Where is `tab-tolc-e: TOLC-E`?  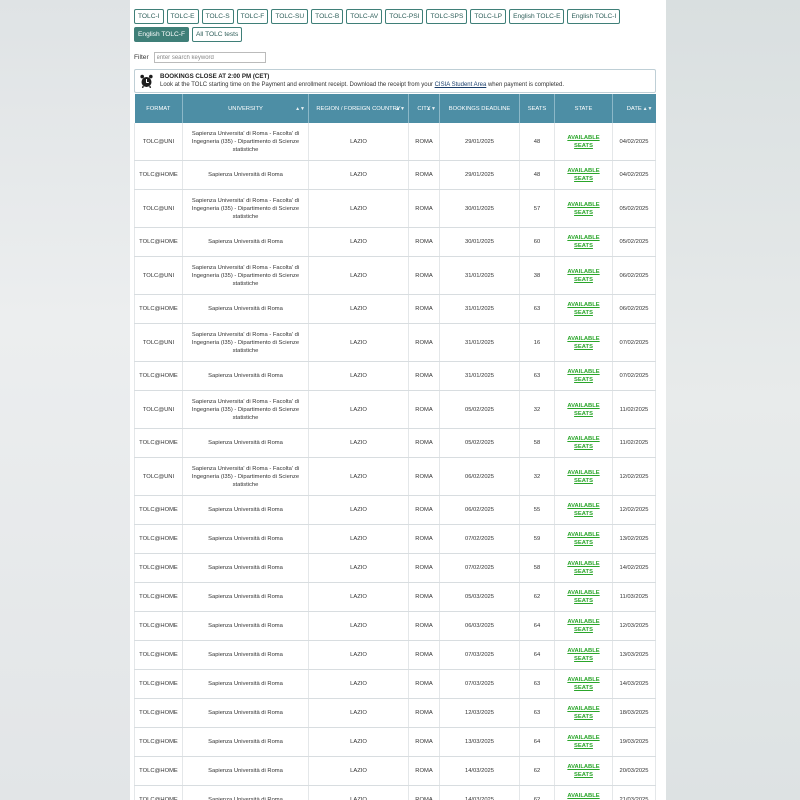 tab-tolc-e: TOLC-E is located at coordinates (182, 16).